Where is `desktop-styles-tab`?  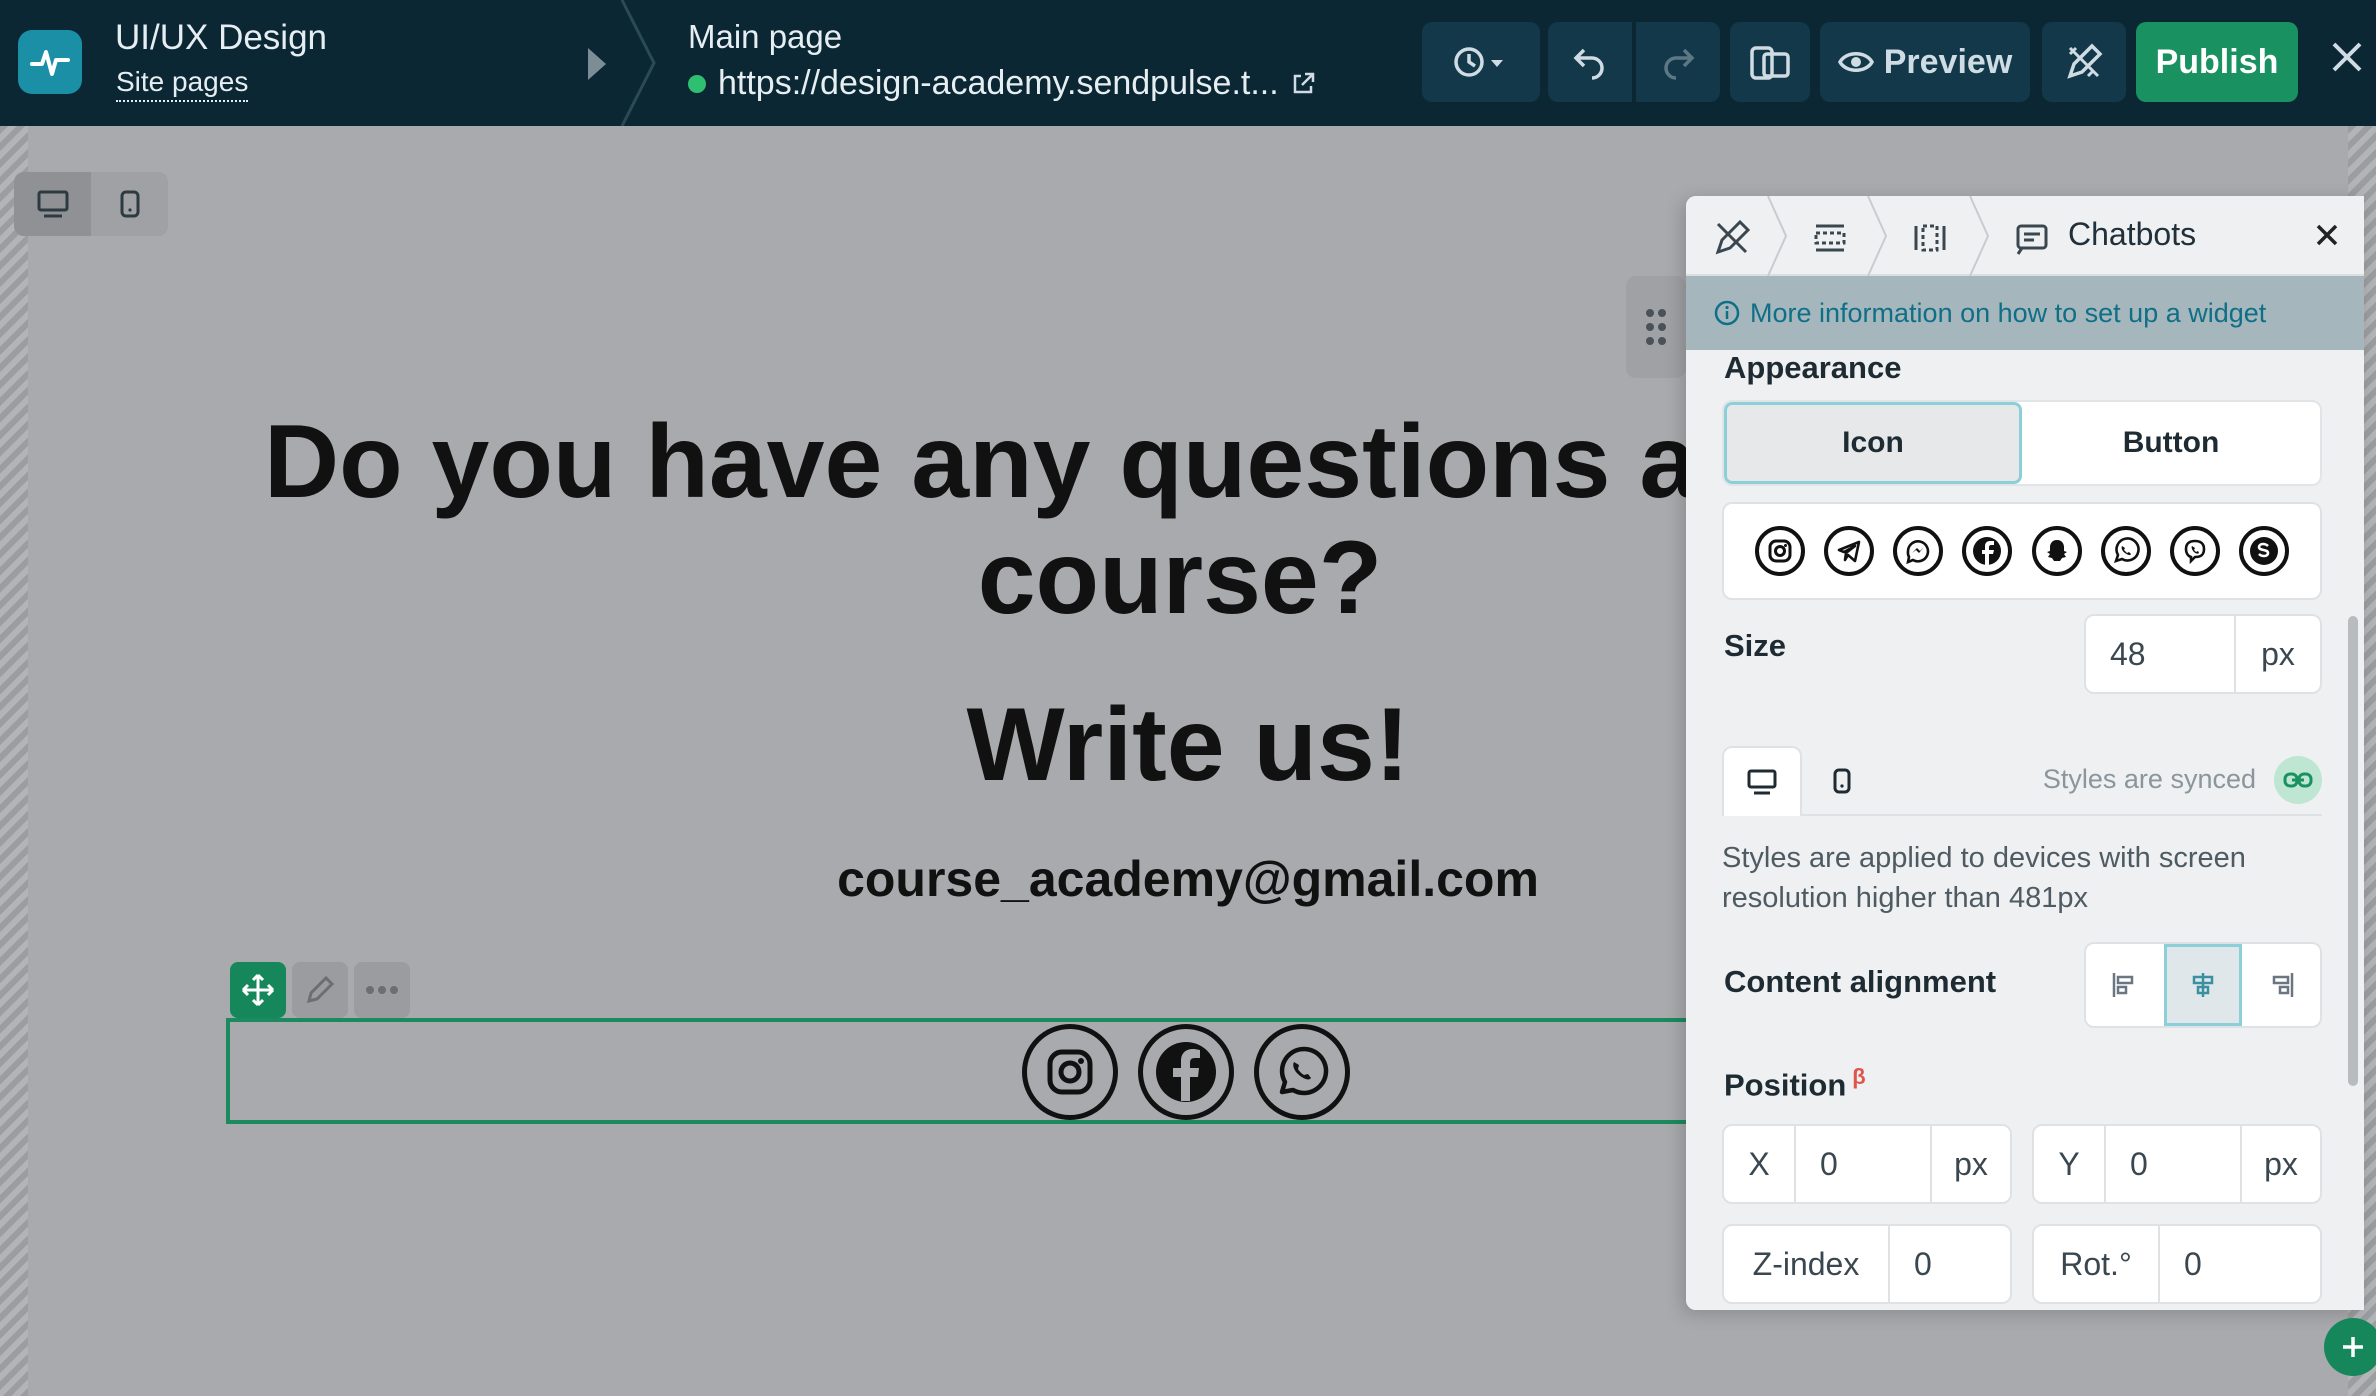 desktop-styles-tab is located at coordinates (1762, 781).